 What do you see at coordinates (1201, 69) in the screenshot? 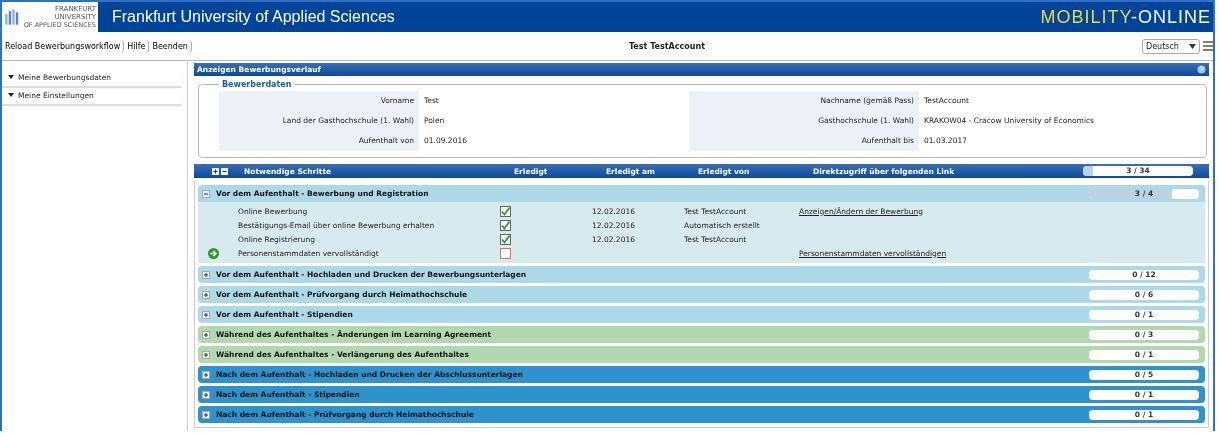
I see `help-icon` at bounding box center [1201, 69].